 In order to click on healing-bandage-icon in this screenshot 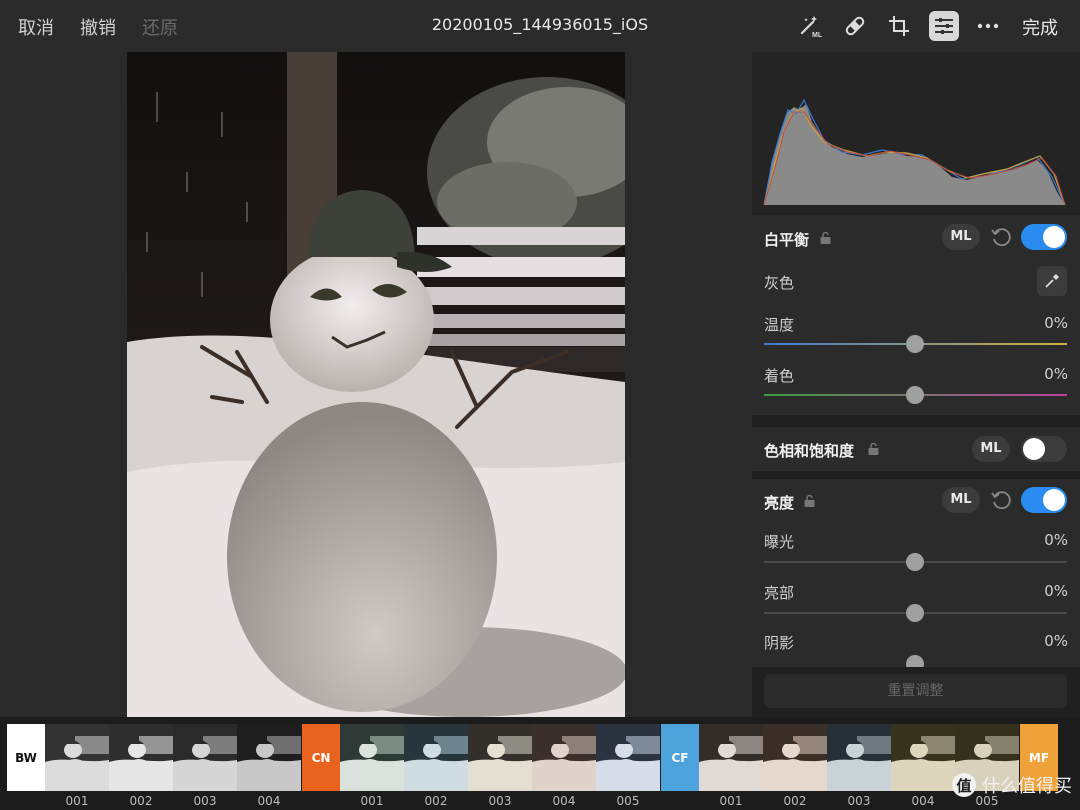, I will do `click(855, 26)`.